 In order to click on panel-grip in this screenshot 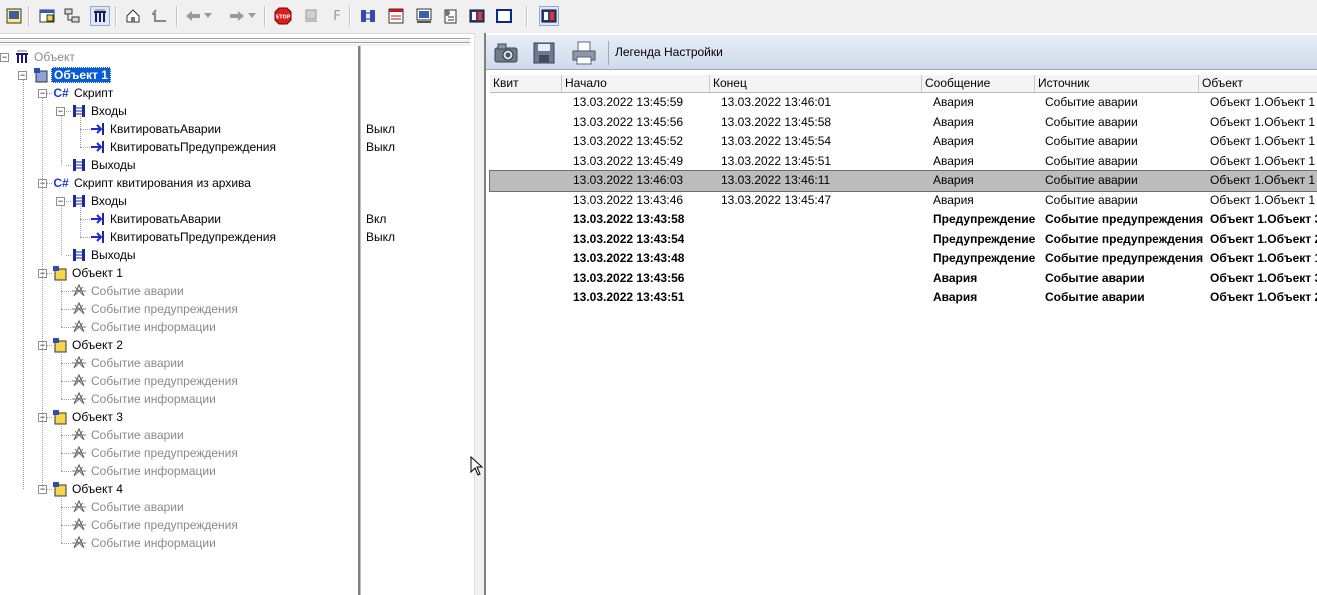, I will do `click(235, 42)`.